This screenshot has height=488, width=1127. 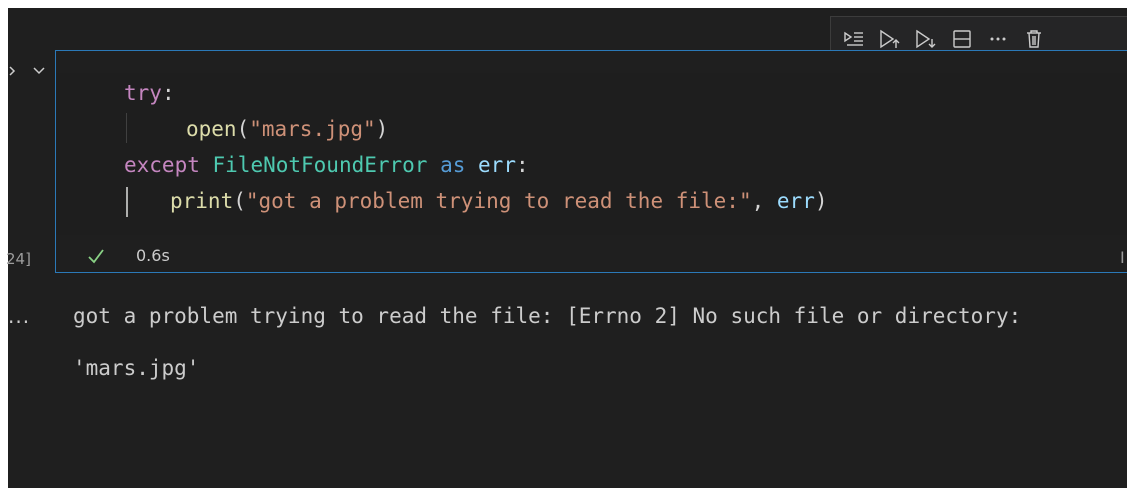 I want to click on text-cursor, so click(x=127, y=202).